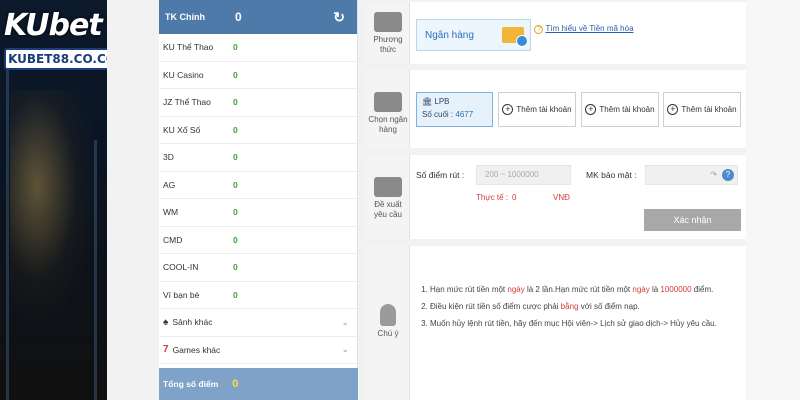  Describe the element at coordinates (561, 197) in the screenshot. I see `currency-label: VNĐ` at that location.